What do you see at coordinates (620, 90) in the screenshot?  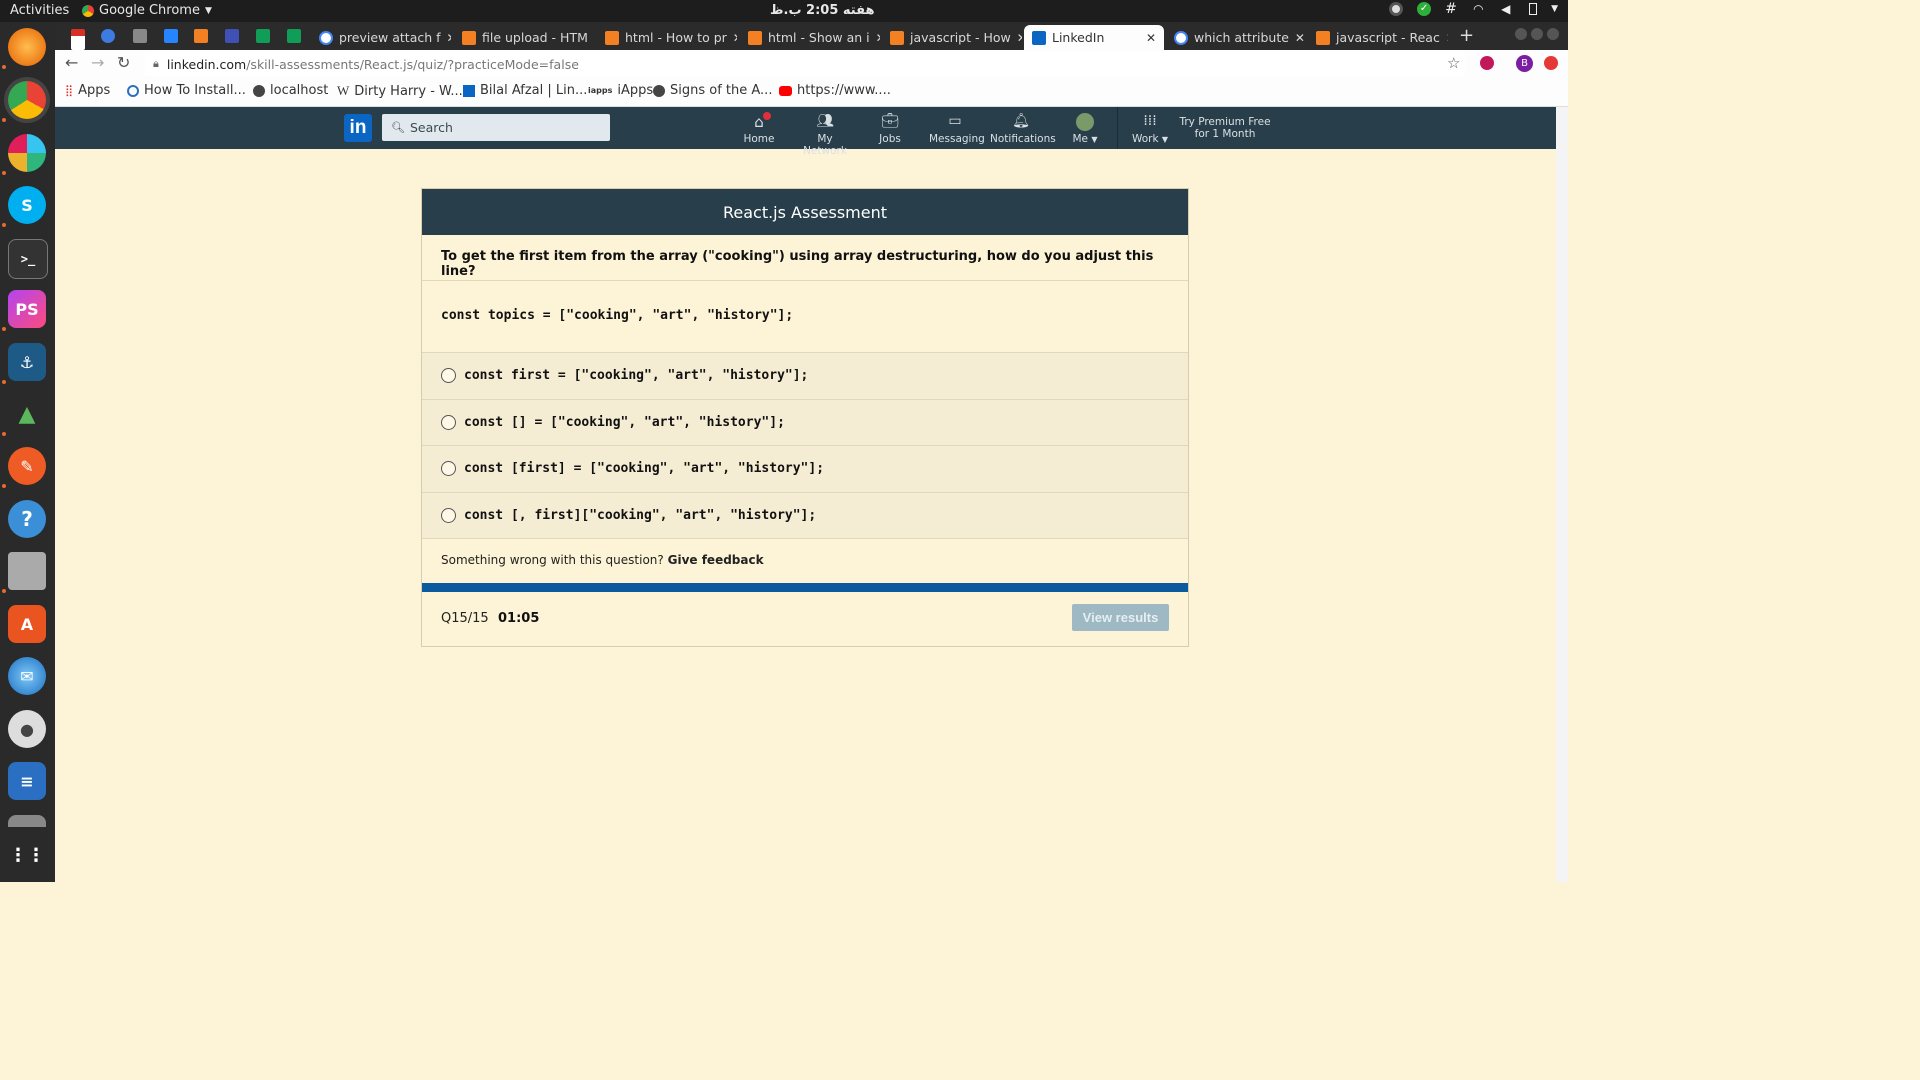 I see `bookmark-item: iapps iApps` at bounding box center [620, 90].